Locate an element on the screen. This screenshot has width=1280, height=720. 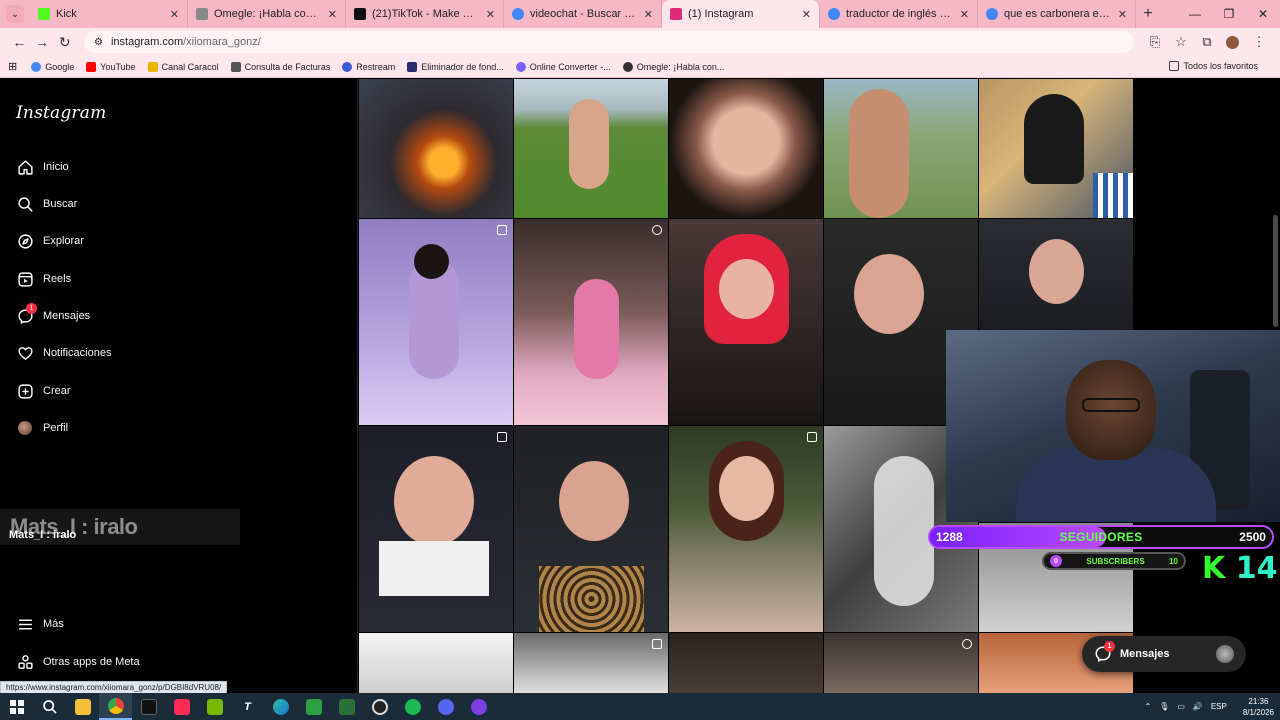
instagram-logo: Instagram is located at coordinates (61, 113).